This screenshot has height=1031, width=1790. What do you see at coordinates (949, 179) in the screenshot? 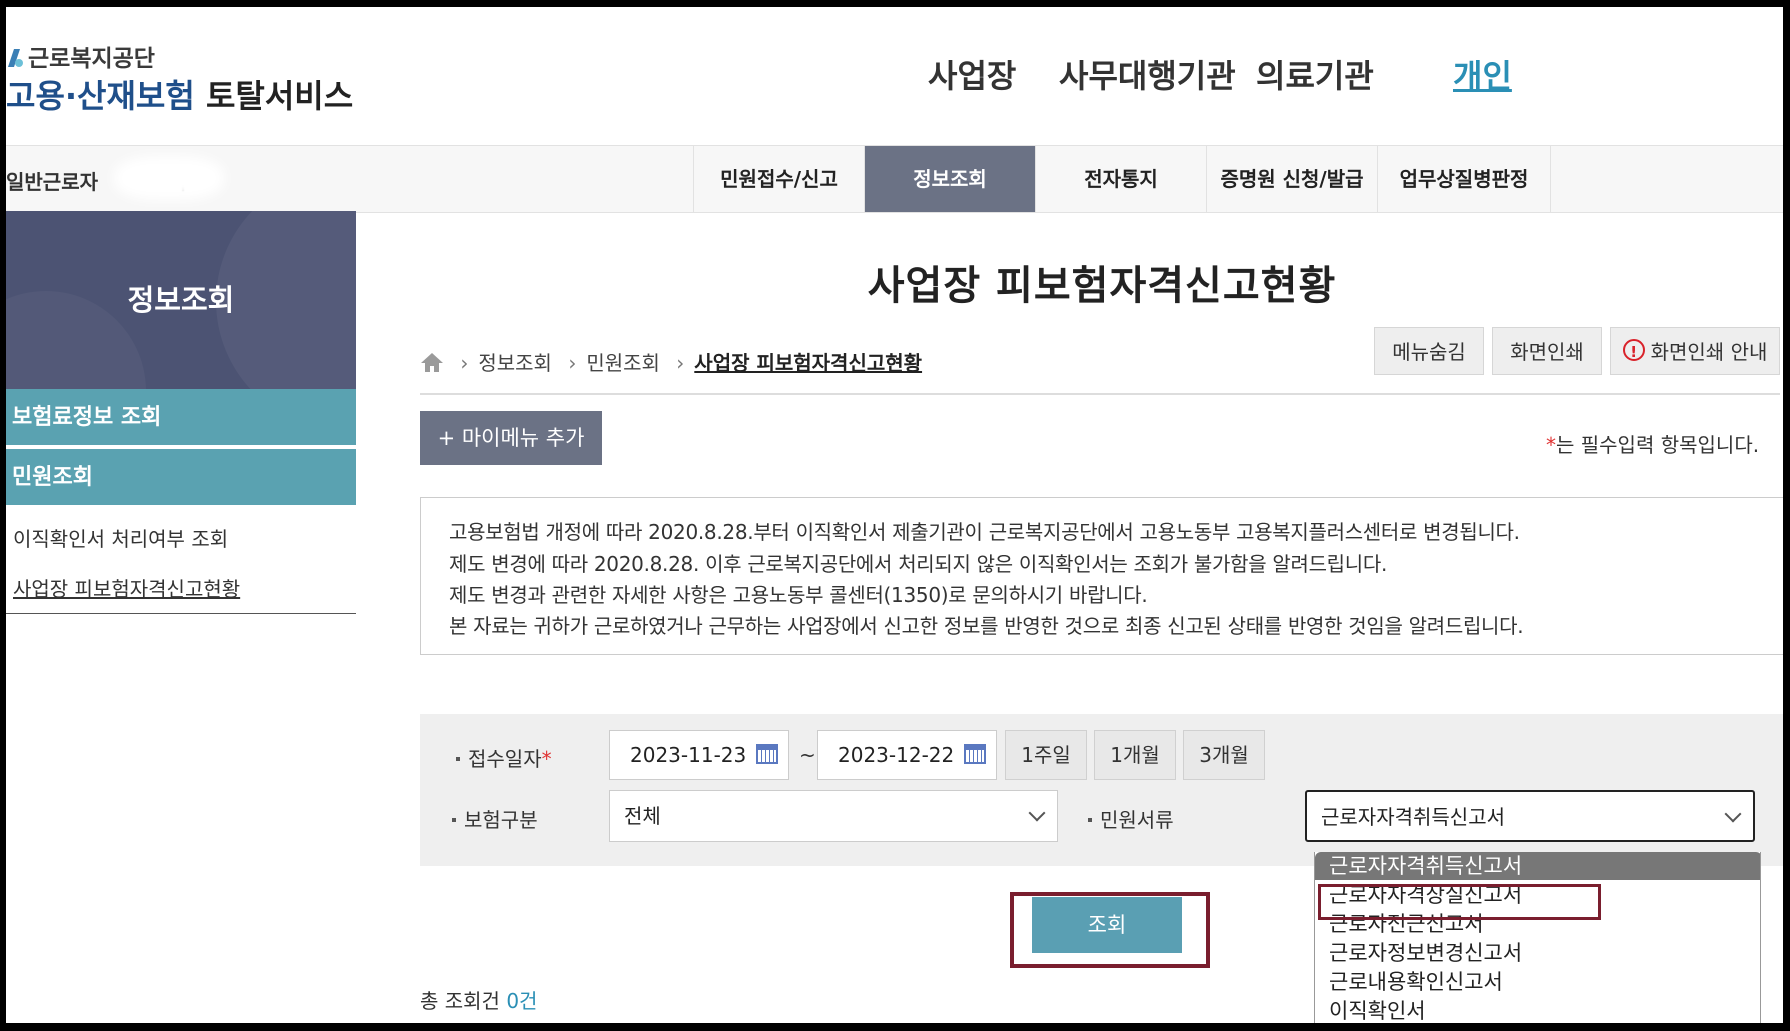
I see `tab-info-lookup: 정보조회` at bounding box center [949, 179].